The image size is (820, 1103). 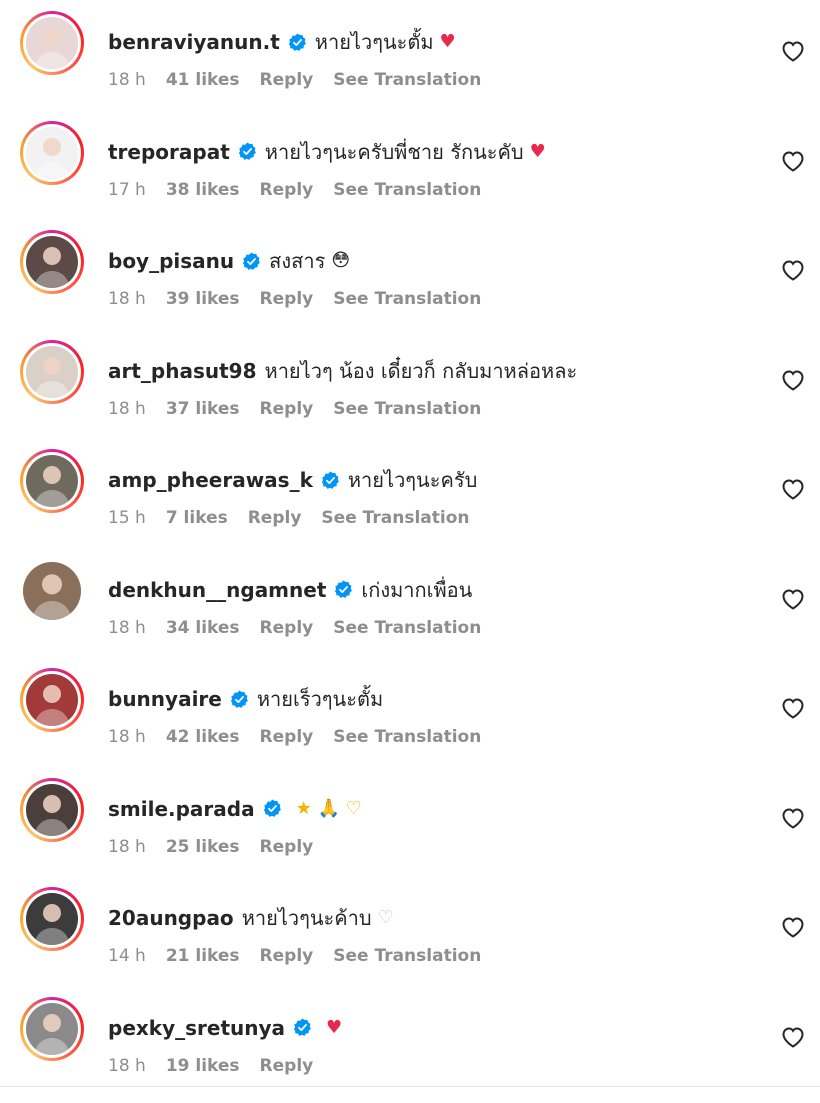 I want to click on likes-count: 39 likes, so click(x=203, y=299).